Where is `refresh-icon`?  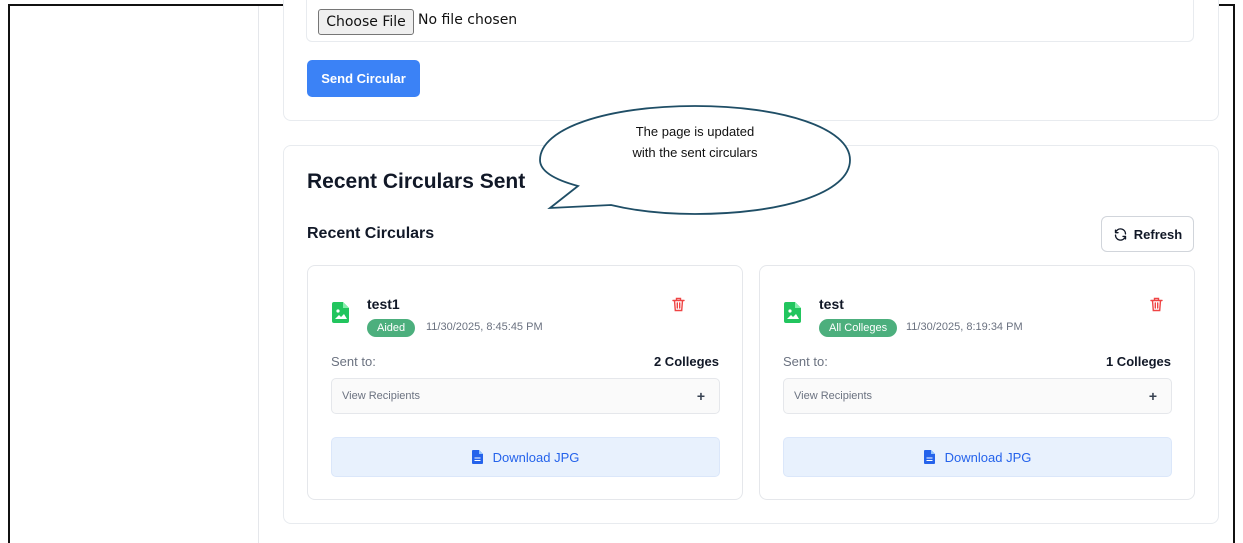
refresh-icon is located at coordinates (1120, 234).